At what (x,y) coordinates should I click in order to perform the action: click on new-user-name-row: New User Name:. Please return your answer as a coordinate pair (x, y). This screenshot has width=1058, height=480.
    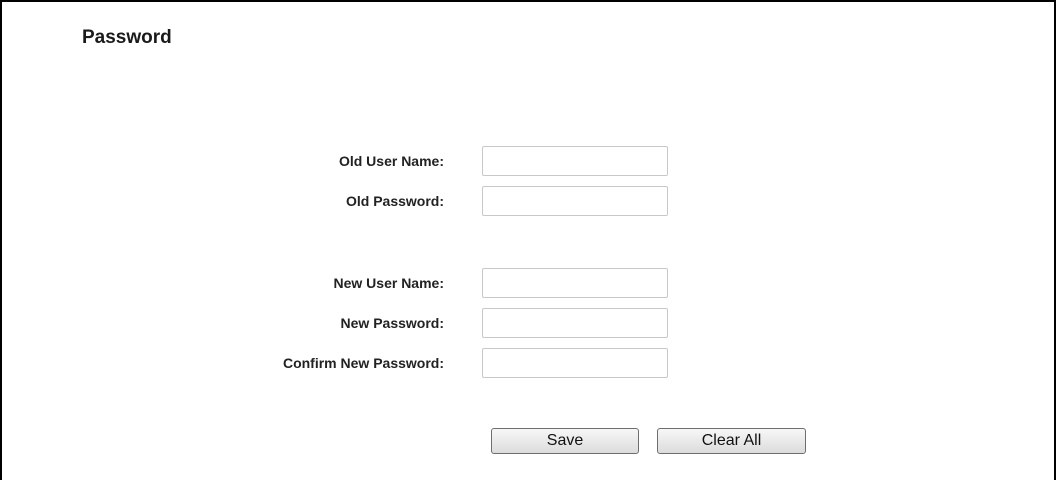
    Looking at the image, I should click on (530, 283).